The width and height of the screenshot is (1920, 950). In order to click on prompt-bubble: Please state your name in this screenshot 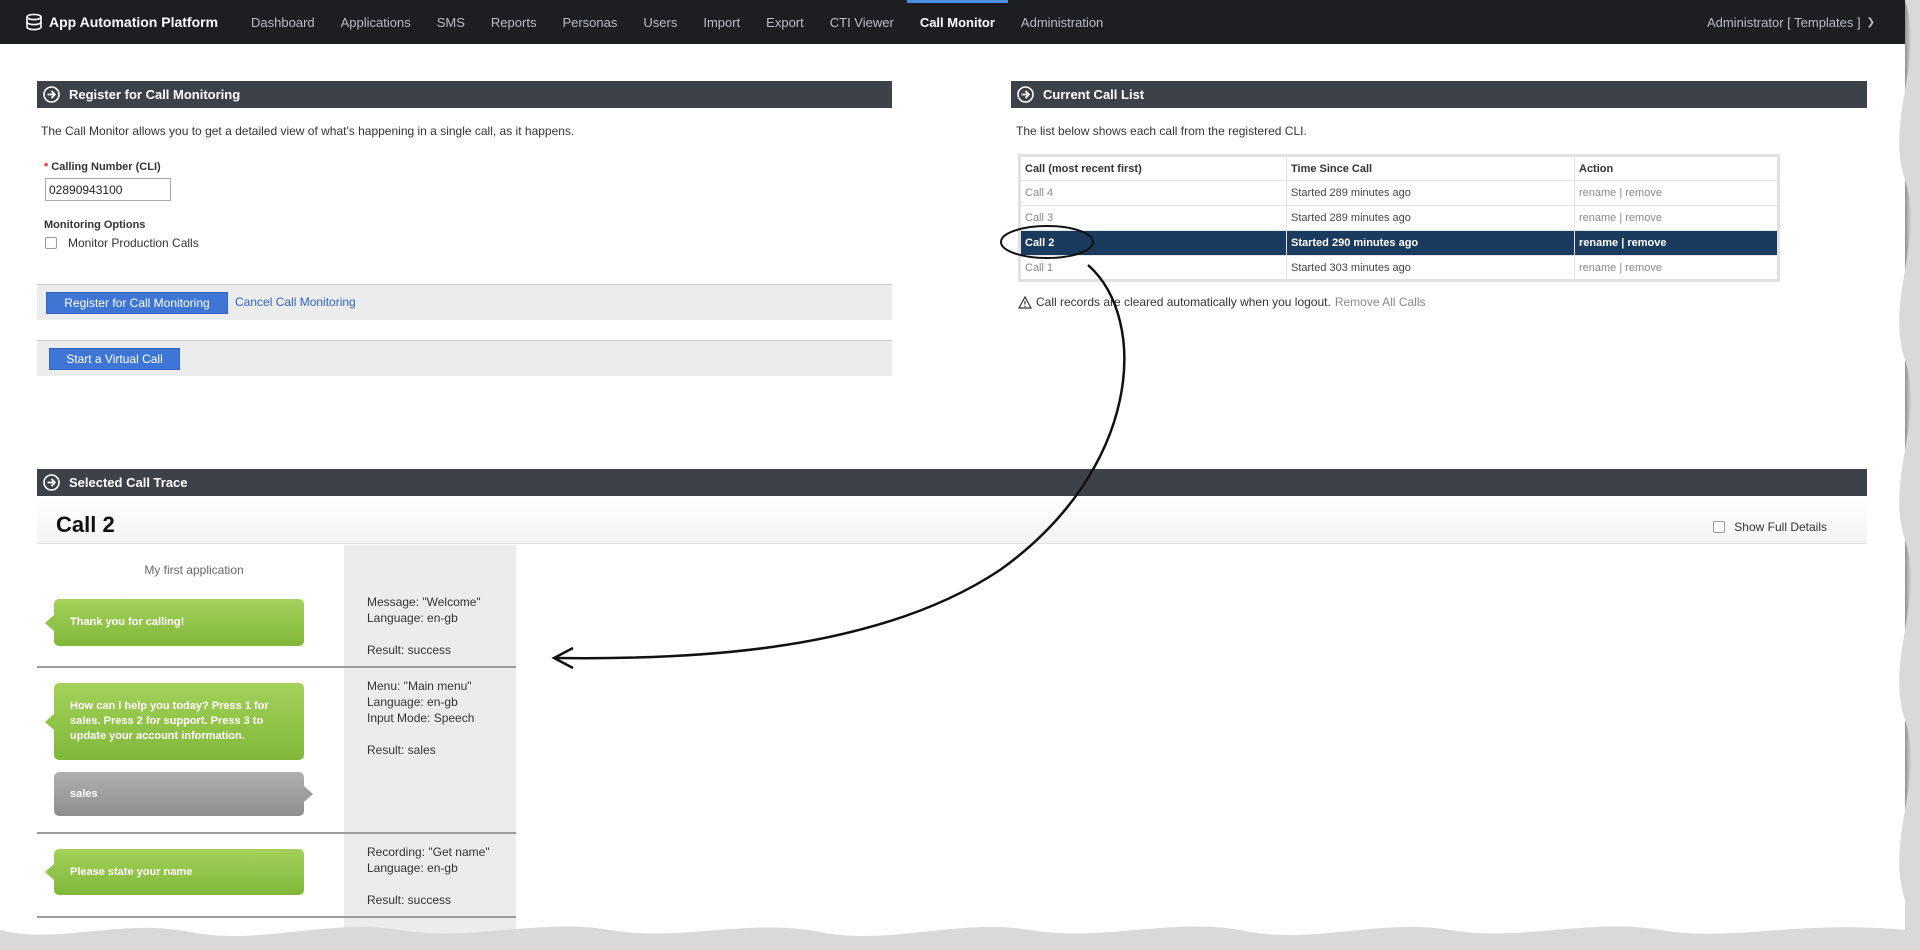, I will do `click(174, 872)`.